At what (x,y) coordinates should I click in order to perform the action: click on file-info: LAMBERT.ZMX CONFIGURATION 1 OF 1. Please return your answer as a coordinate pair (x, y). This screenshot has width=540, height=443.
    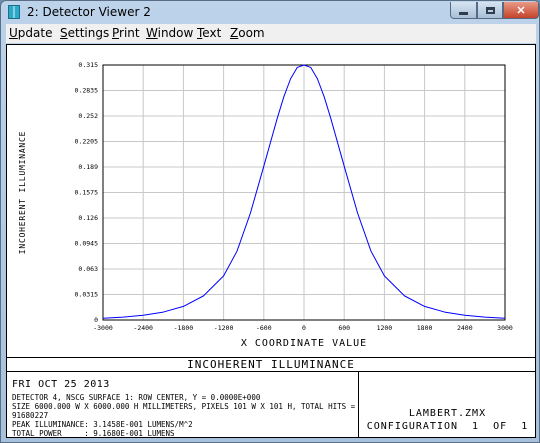
    Looking at the image, I should click on (446, 404).